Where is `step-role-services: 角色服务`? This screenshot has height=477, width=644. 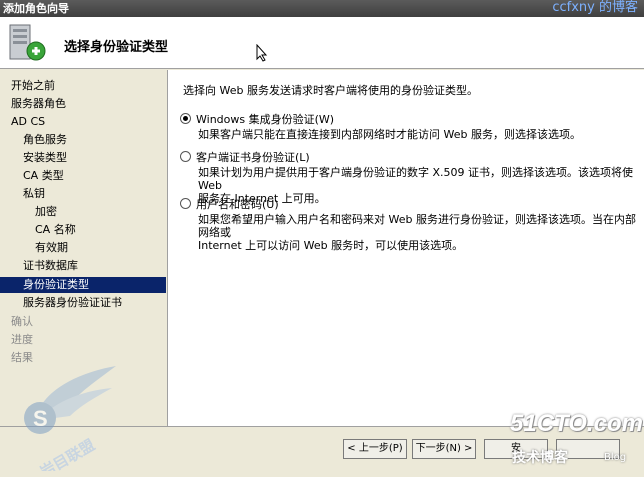 step-role-services: 角色服务 is located at coordinates (83, 140).